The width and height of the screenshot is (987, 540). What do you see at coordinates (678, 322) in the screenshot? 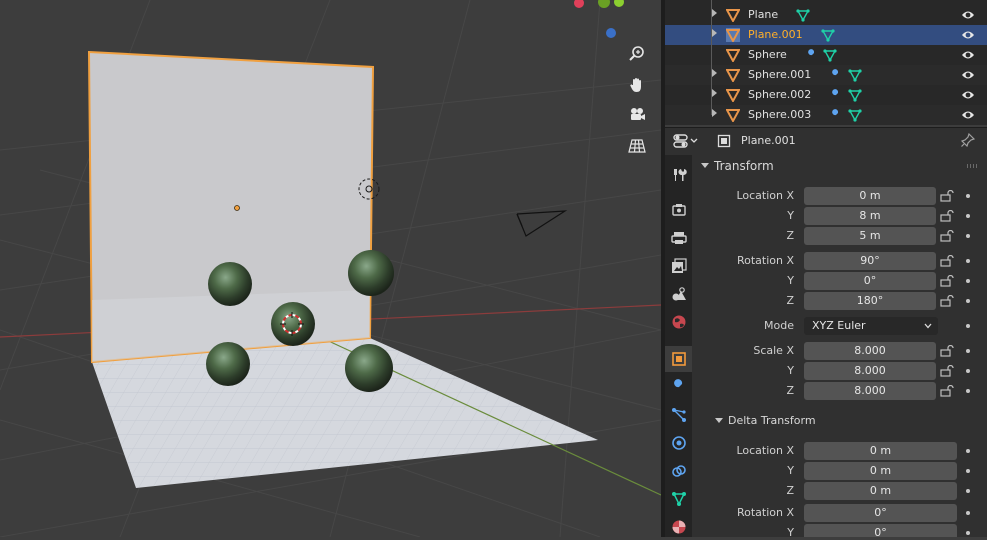
I see `tab-world` at bounding box center [678, 322].